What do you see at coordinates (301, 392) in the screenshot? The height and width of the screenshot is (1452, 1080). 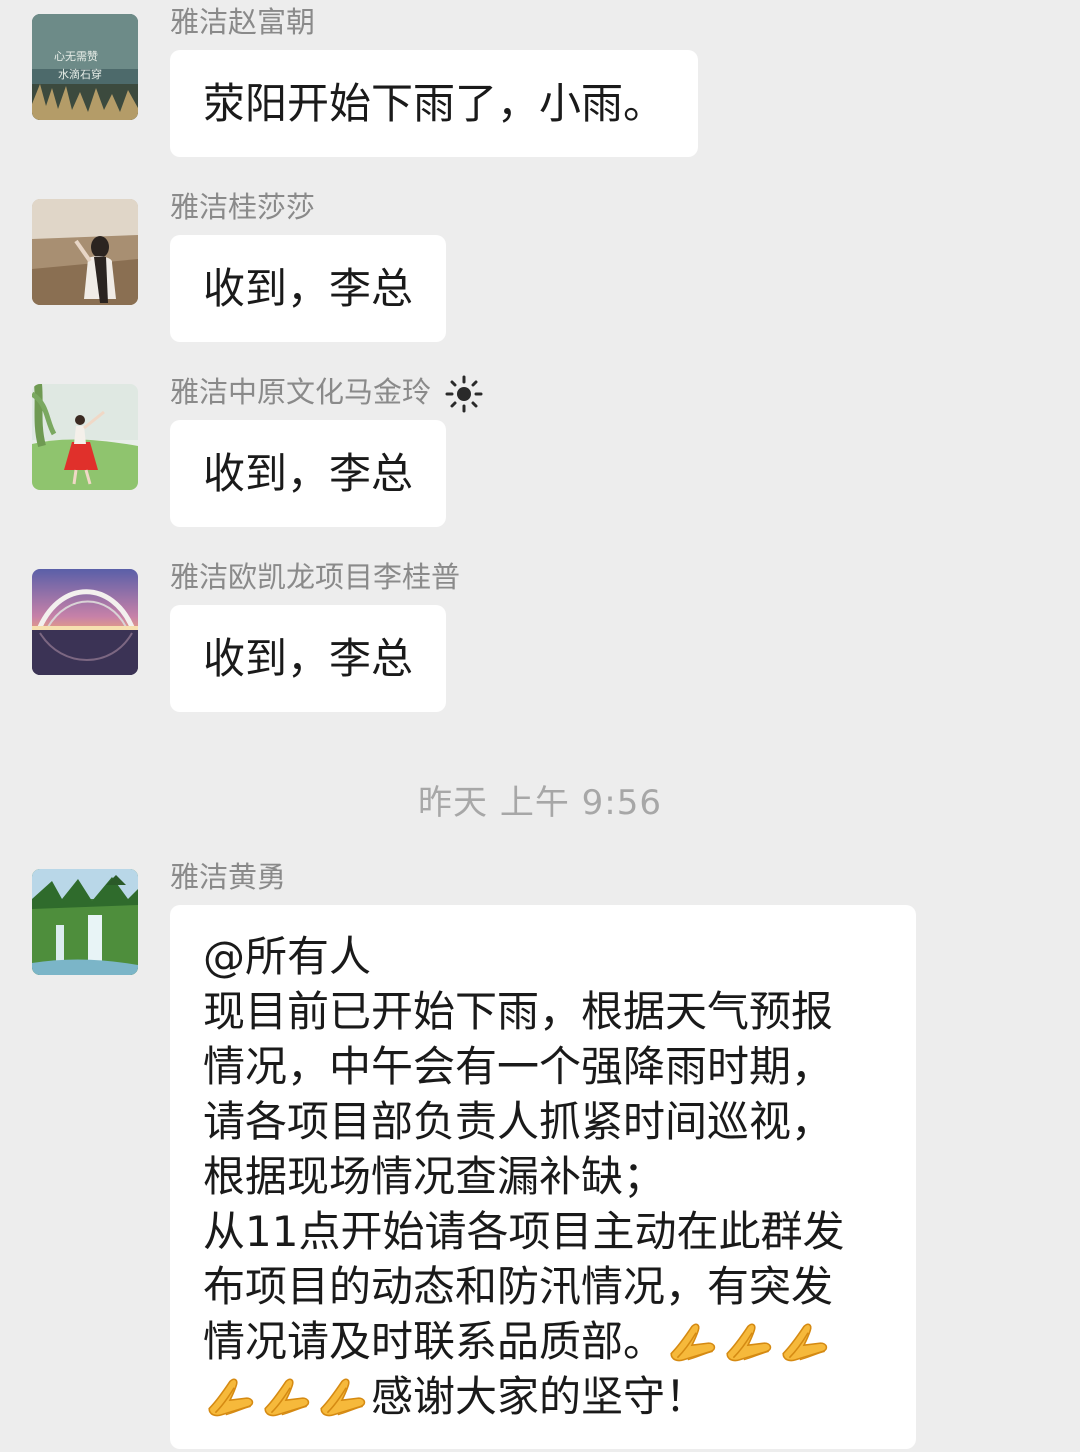 I see `sender-name-text: 雅洁中原文化马金玲` at bounding box center [301, 392].